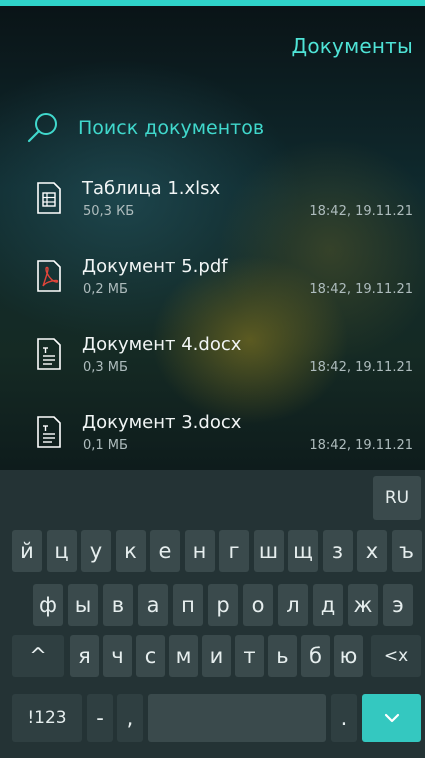 The height and width of the screenshot is (758, 425). Describe the element at coordinates (165, 551) in the screenshot. I see `key-е: е` at that location.